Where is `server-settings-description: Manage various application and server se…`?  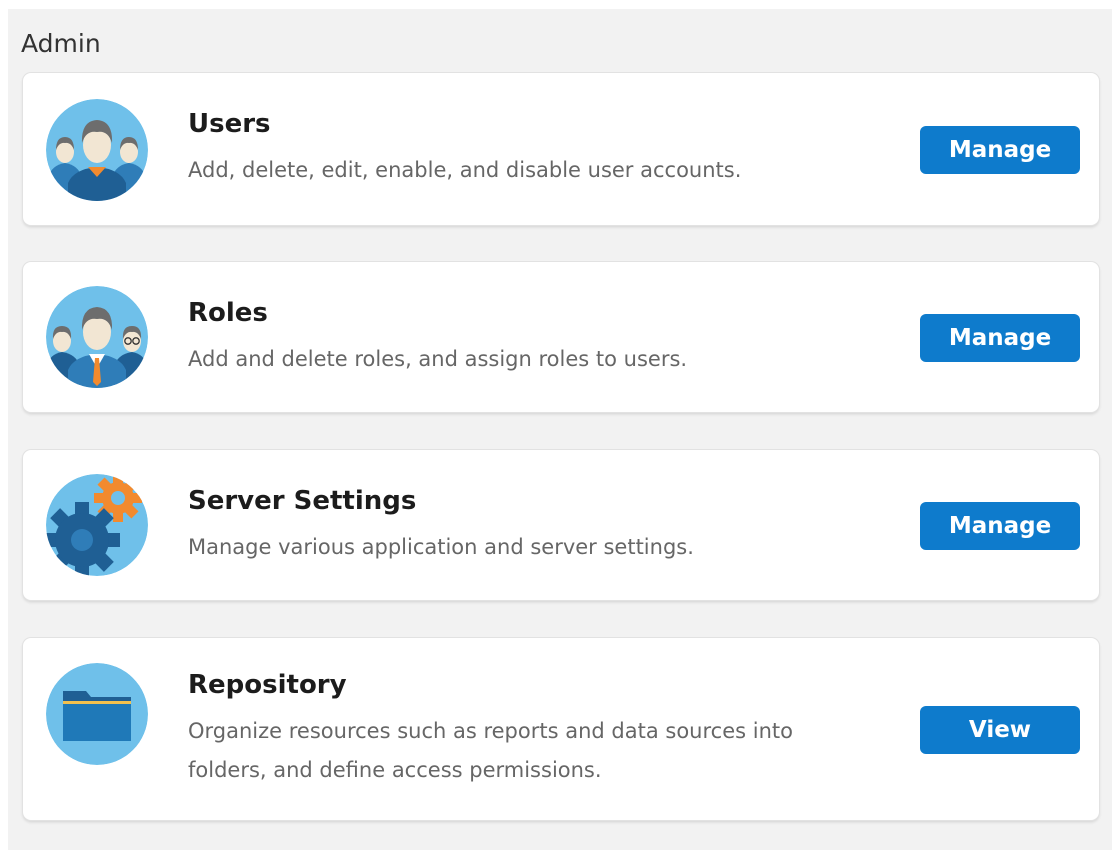 server-settings-description: Manage various application and server se… is located at coordinates (441, 547).